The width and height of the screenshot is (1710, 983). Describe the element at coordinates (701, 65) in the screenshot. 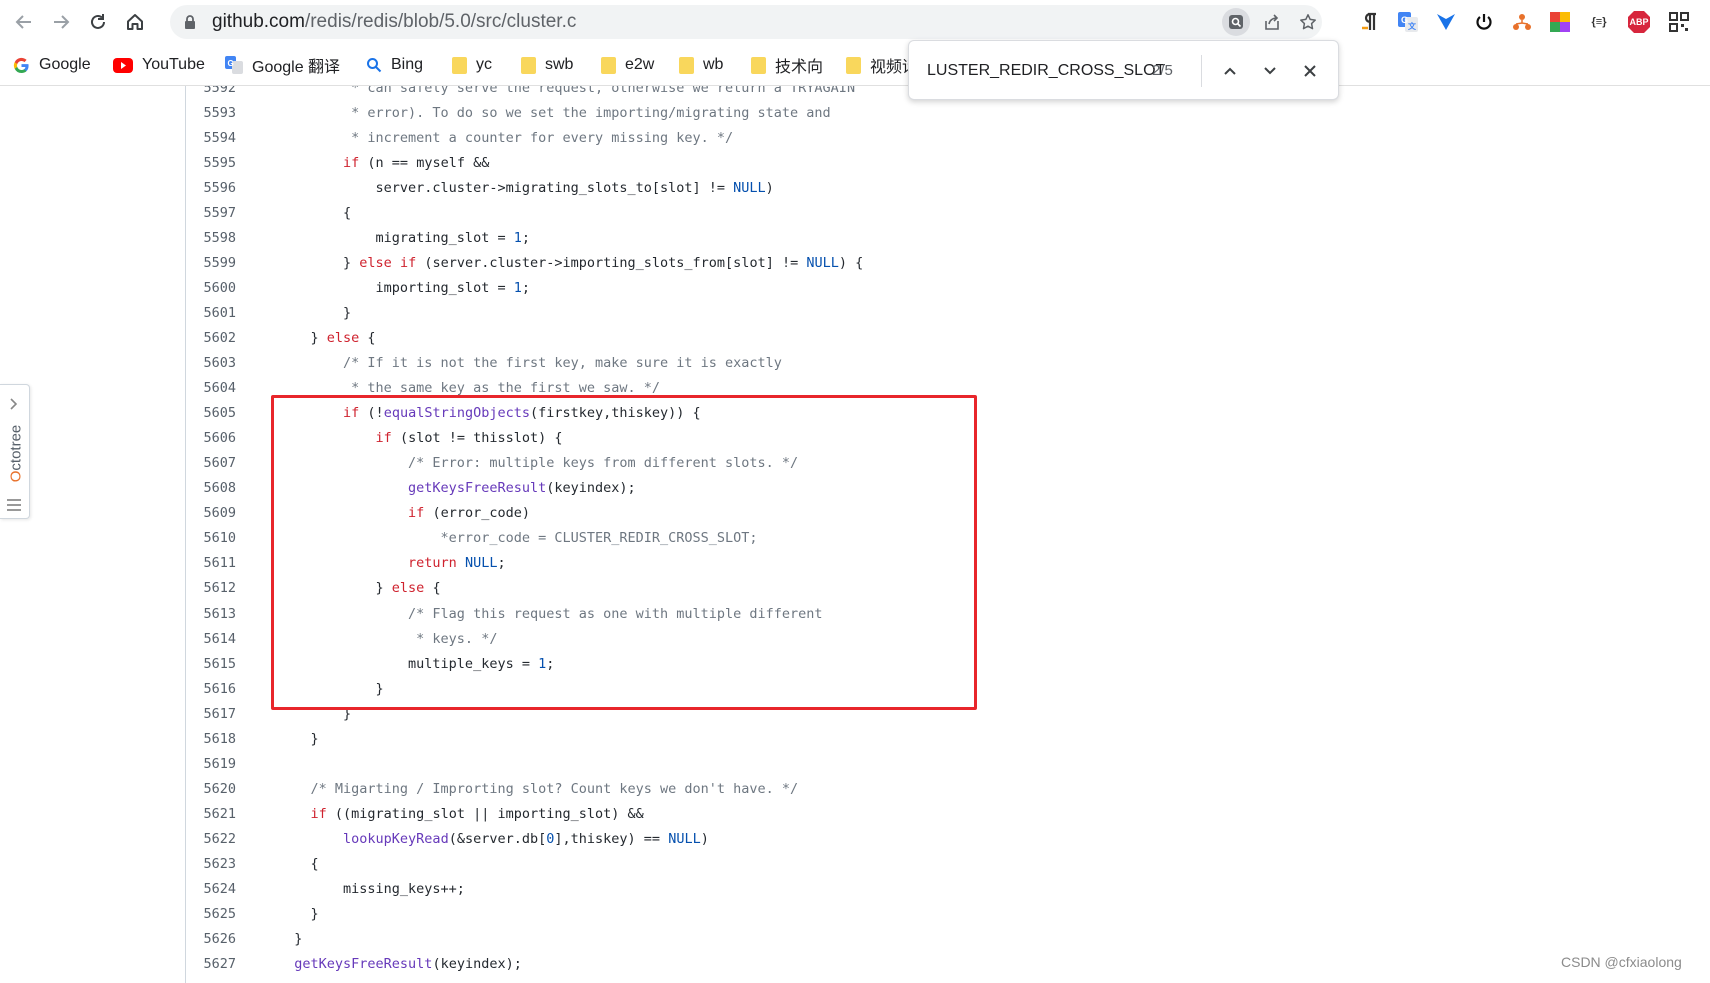

I see `bookmark-folder-wb: wb` at that location.